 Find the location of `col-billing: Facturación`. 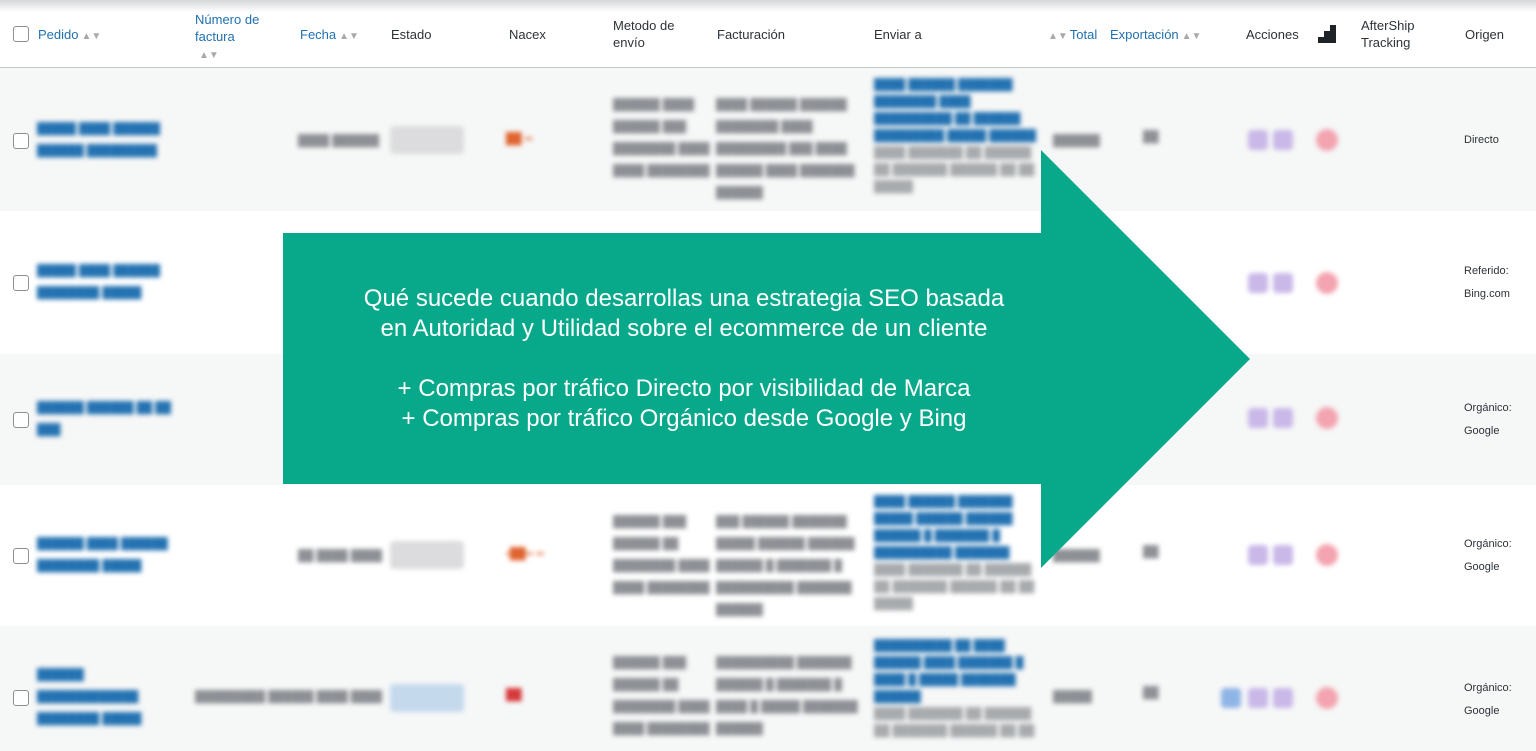

col-billing: Facturación is located at coordinates (751, 34).